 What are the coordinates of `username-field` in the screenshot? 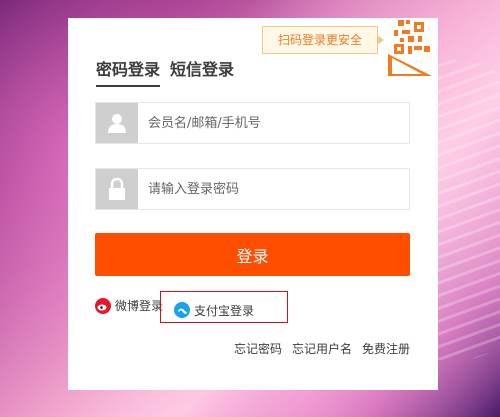 It's located at (252, 123).